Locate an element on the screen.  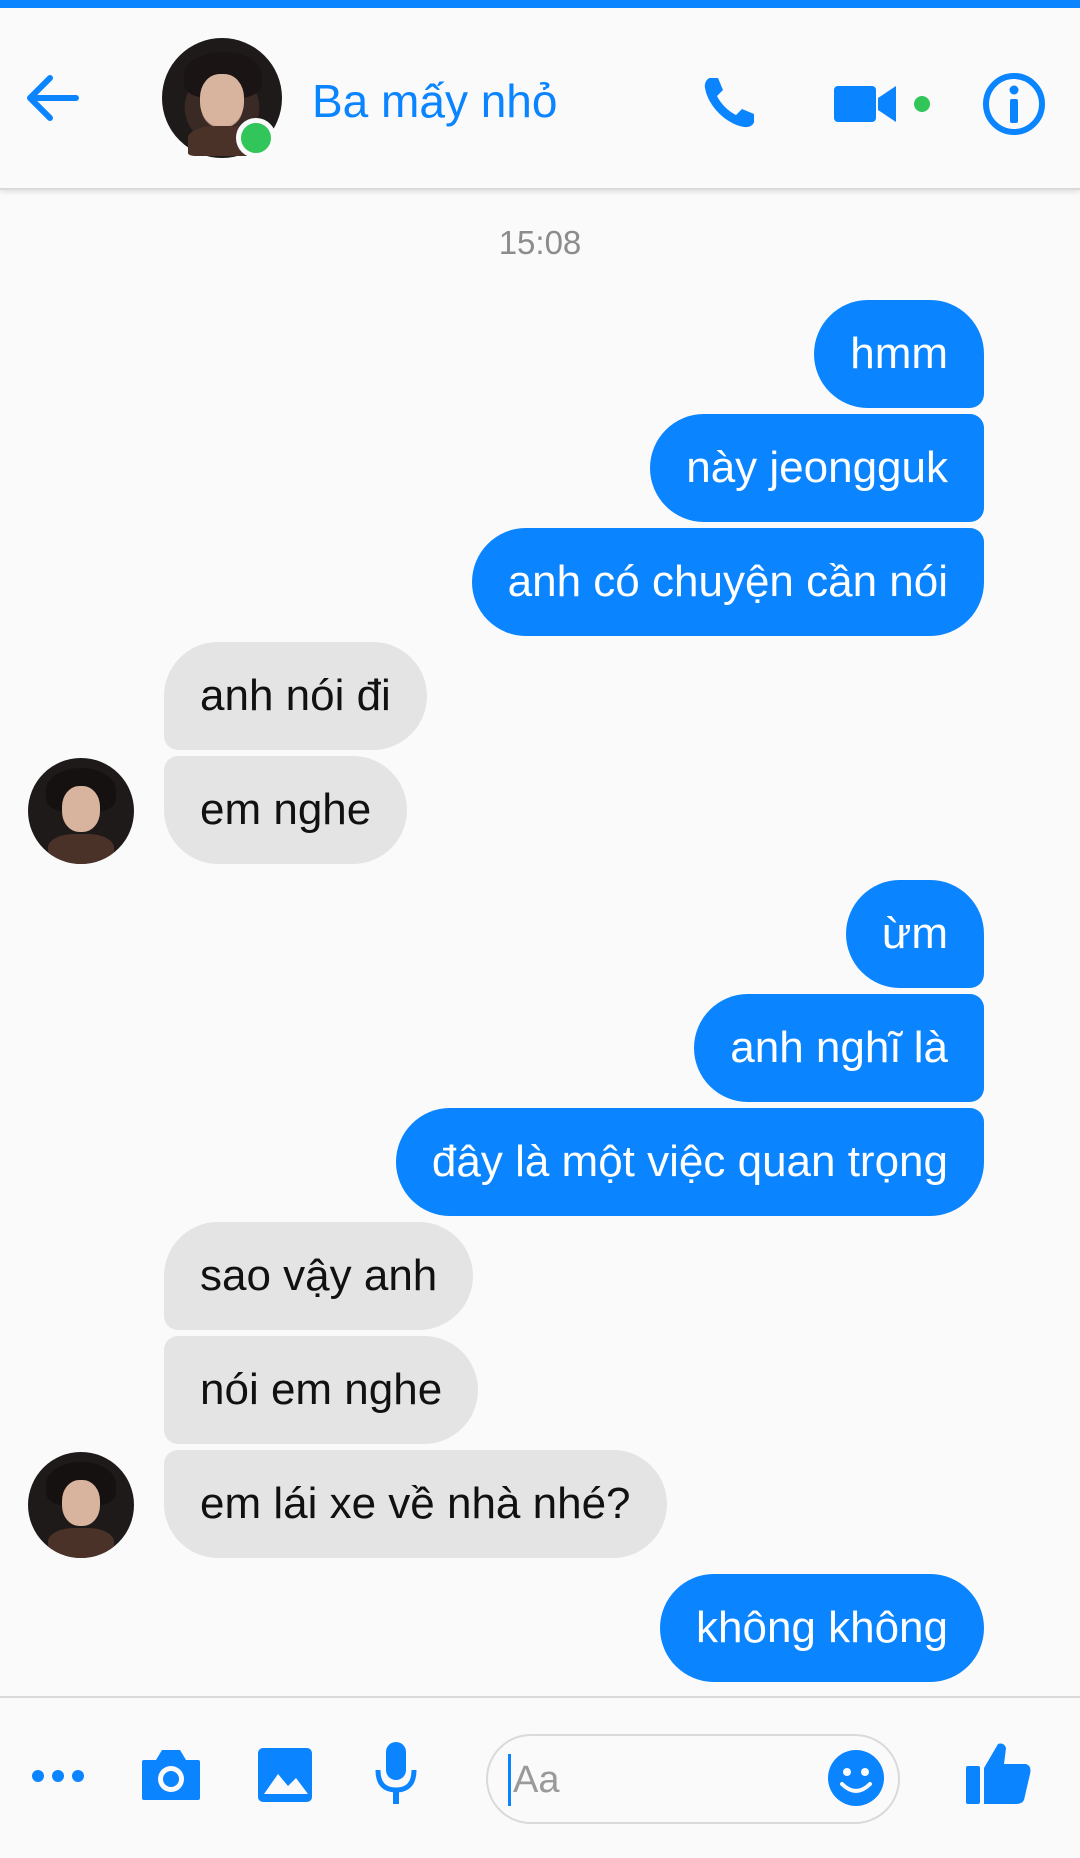
outgoing-message: anh có chuyện cần nói is located at coordinates (727, 582).